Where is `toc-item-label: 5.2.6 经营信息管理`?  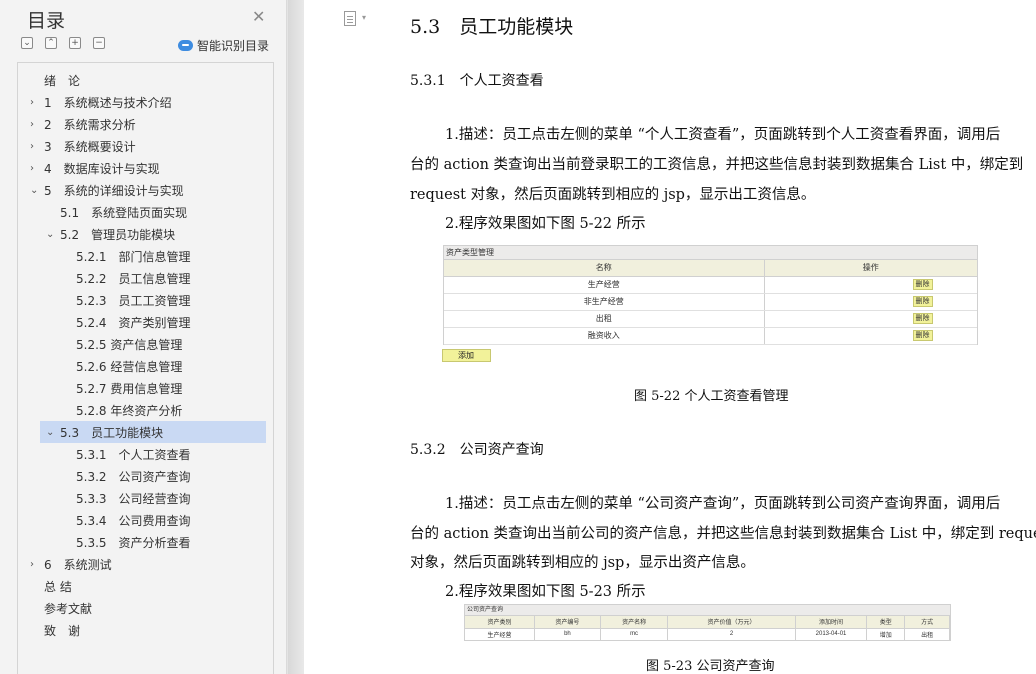
toc-item-label: 5.2.6 经营信息管理 is located at coordinates (129, 366).